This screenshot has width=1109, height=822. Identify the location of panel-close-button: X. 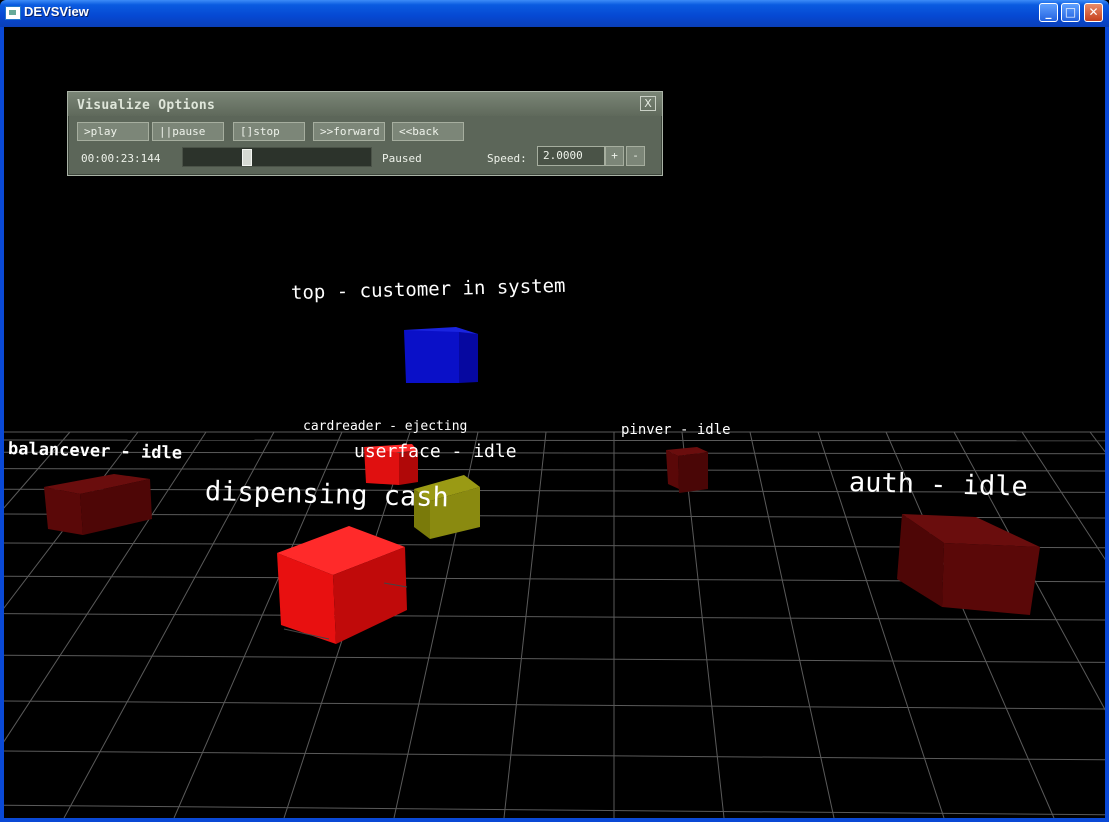
(648, 103).